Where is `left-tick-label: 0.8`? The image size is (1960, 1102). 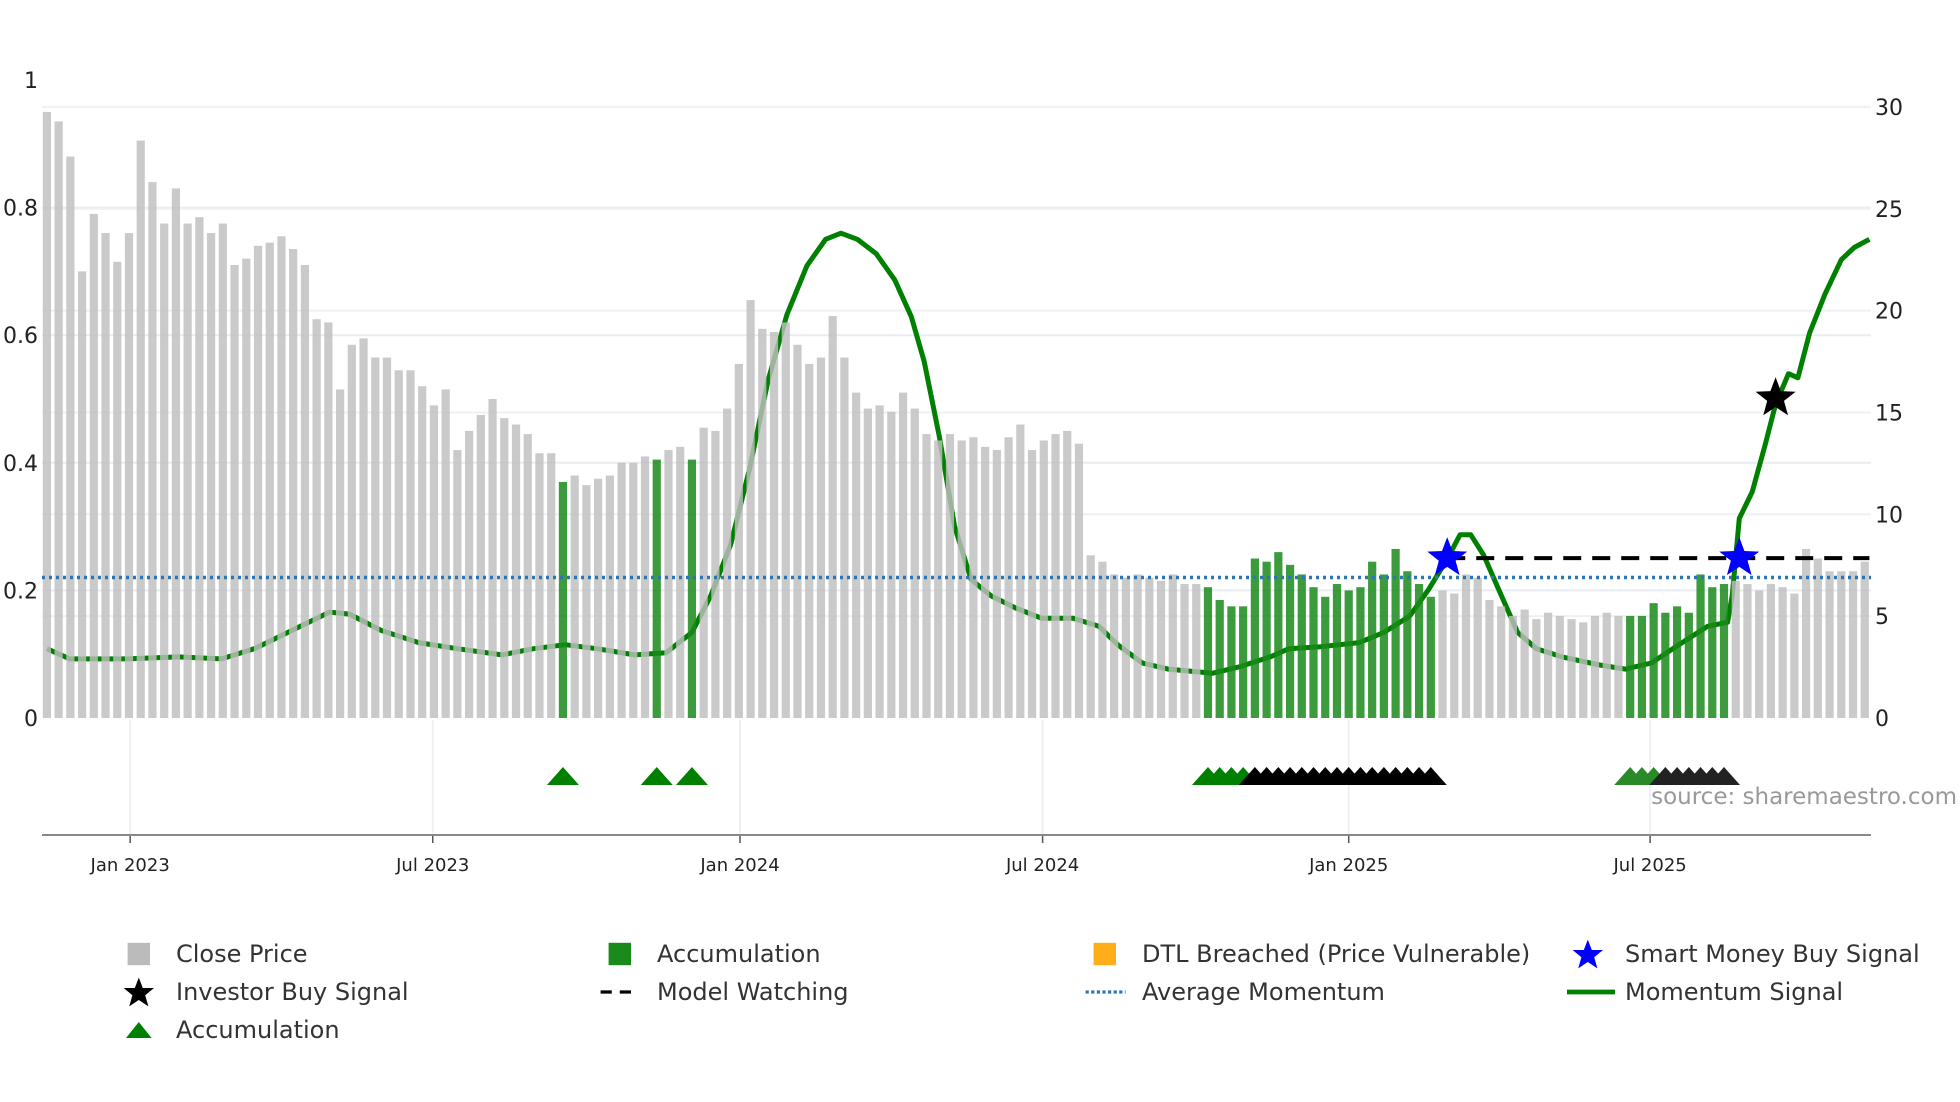 left-tick-label: 0.8 is located at coordinates (20, 209).